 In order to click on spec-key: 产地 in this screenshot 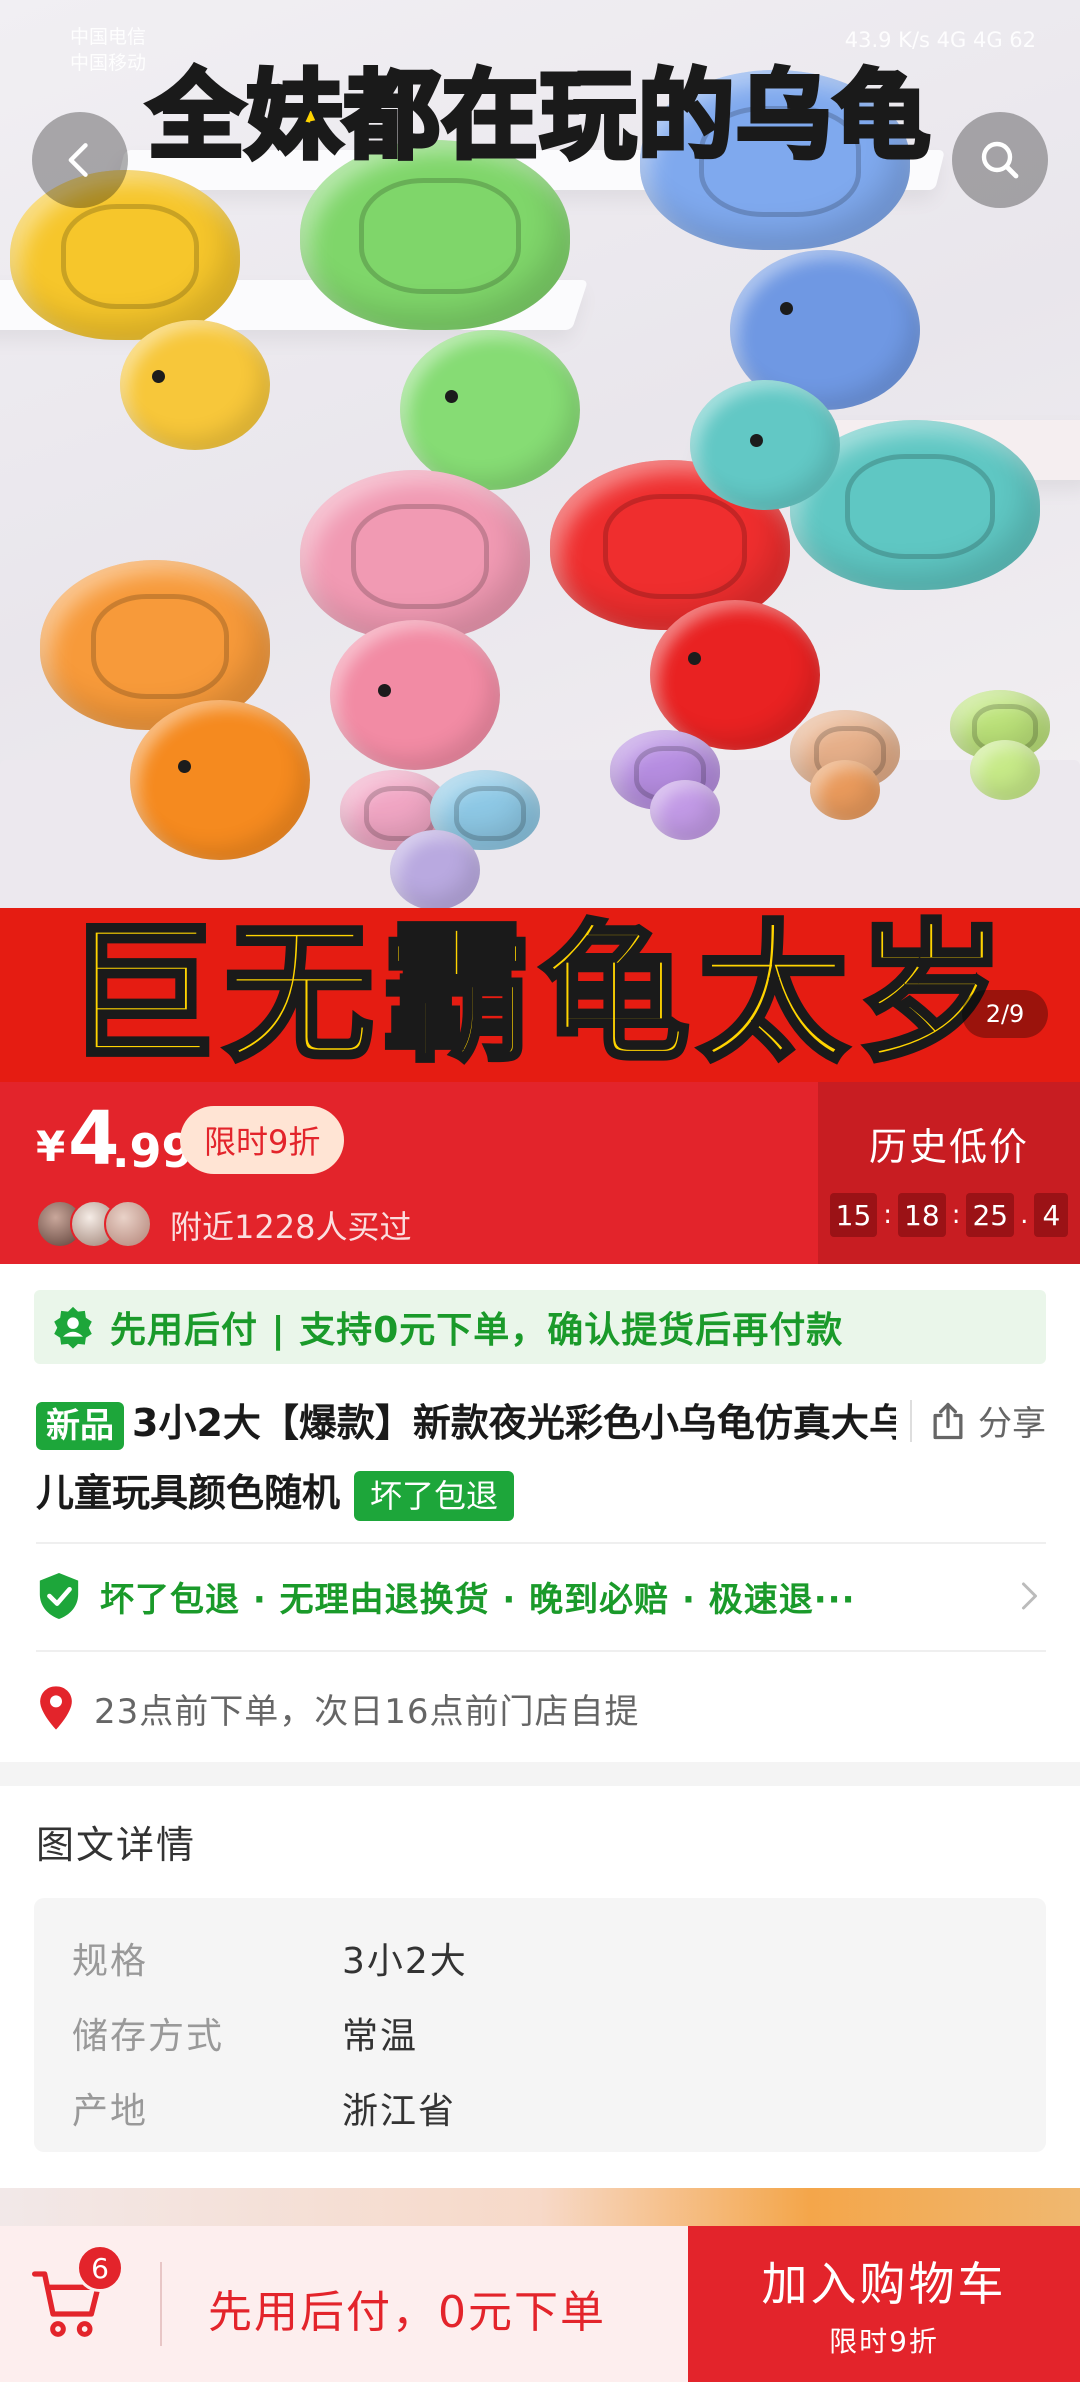, I will do `click(110, 2111)`.